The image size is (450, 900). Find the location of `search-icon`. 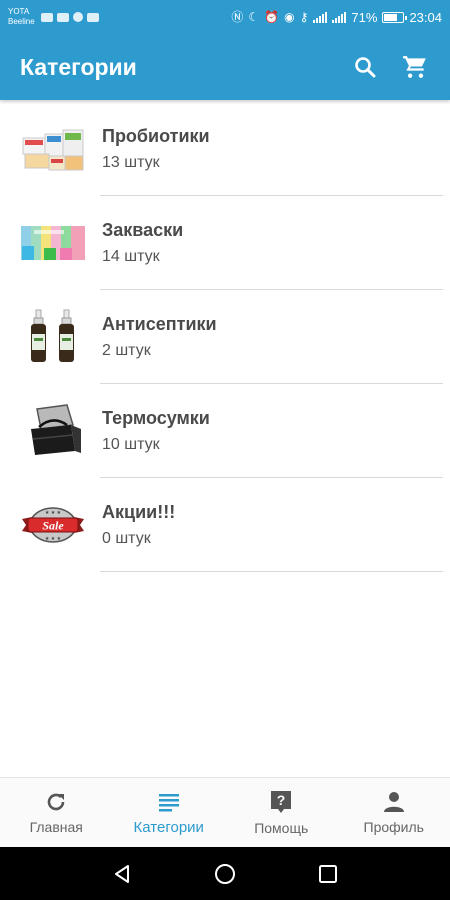

search-icon is located at coordinates (365, 67).